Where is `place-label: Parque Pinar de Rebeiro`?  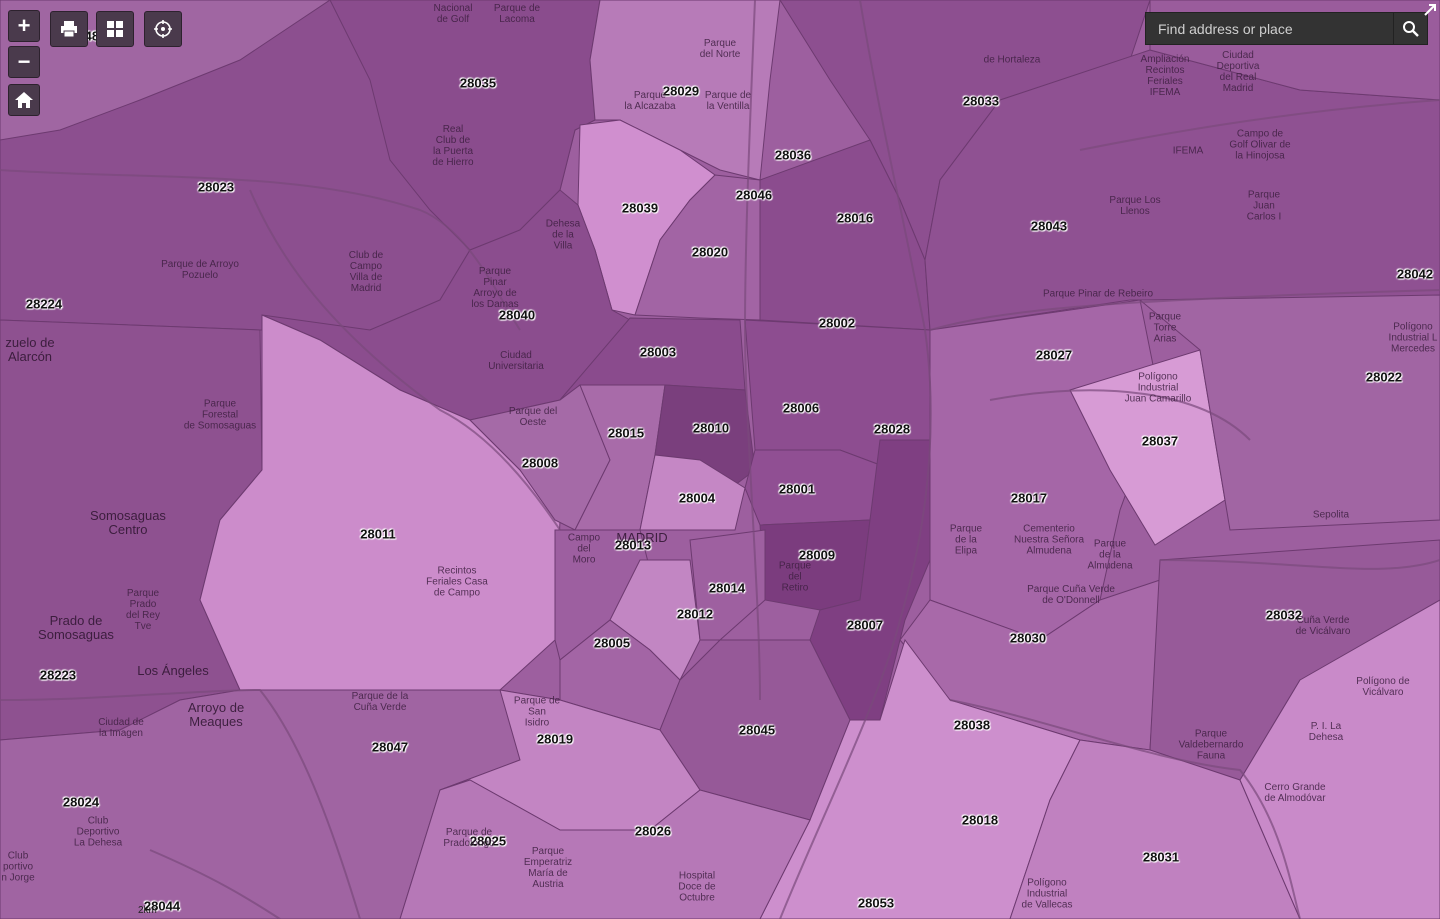 place-label: Parque Pinar de Rebeiro is located at coordinates (1098, 294).